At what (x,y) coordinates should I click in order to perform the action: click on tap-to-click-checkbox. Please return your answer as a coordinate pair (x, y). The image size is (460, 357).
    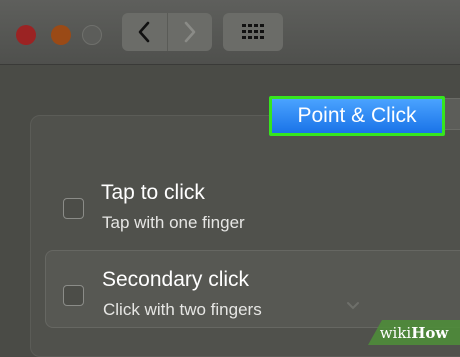
    Looking at the image, I should click on (73, 208).